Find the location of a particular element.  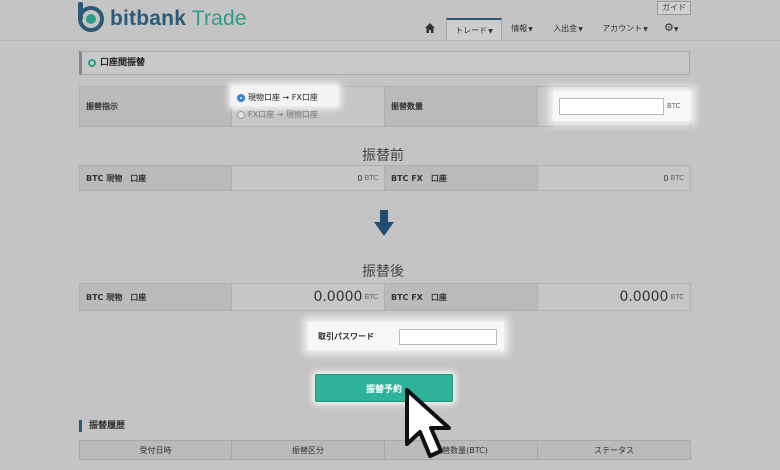

settings-menu: ⚙▼ is located at coordinates (671, 27).